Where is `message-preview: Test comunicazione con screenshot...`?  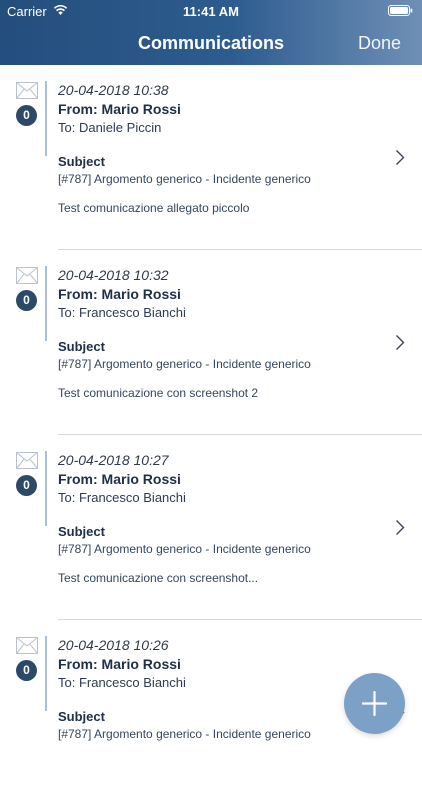
message-preview: Test comunicazione con screenshot... is located at coordinates (158, 578).